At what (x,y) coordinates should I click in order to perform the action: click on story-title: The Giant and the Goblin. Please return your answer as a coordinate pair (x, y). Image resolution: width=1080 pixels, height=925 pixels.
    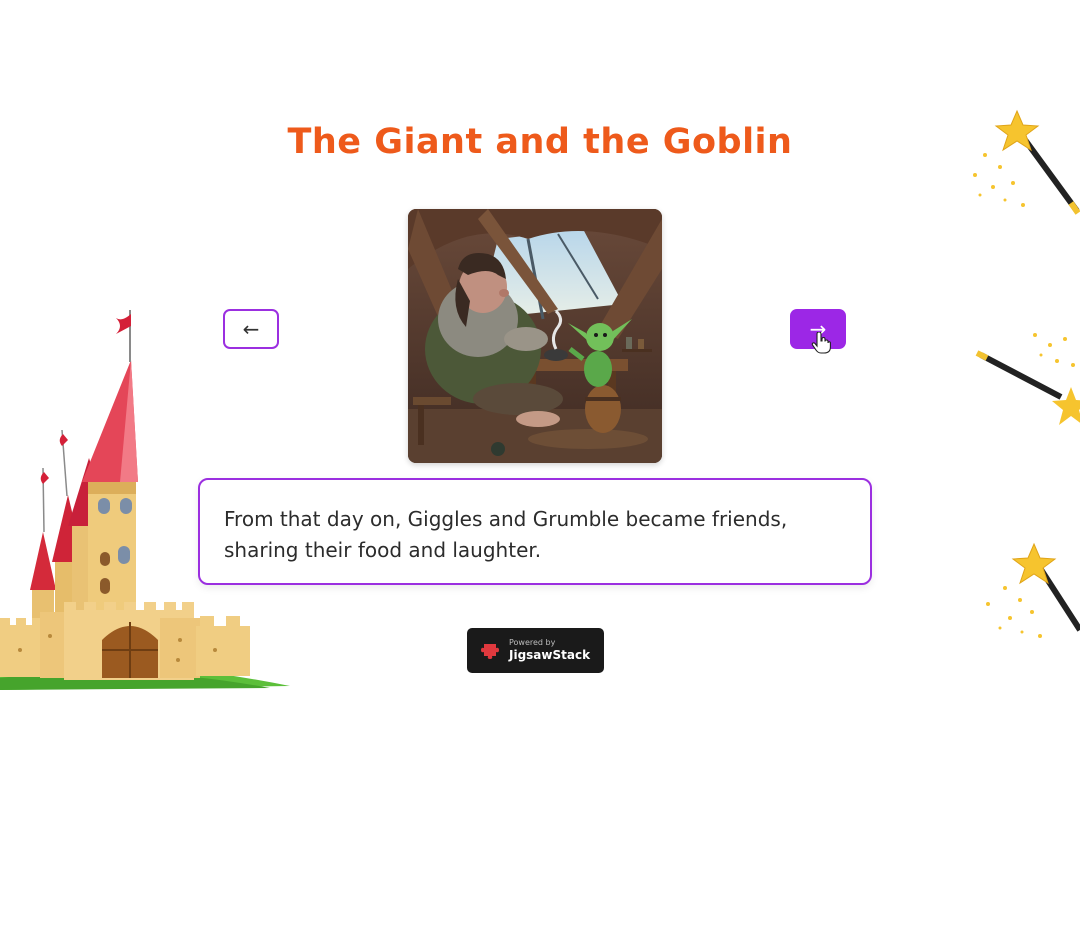
    Looking at the image, I should click on (540, 142).